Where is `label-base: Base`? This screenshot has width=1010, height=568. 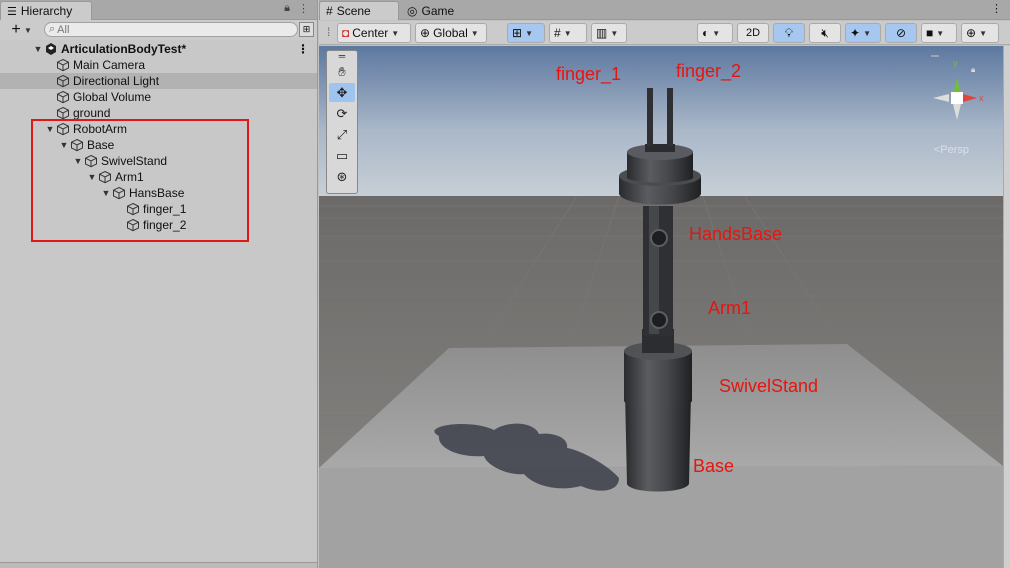
label-base: Base is located at coordinates (714, 466).